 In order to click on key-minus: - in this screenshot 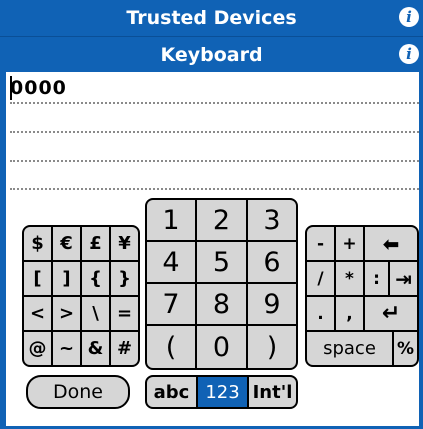, I will do `click(320, 243)`.